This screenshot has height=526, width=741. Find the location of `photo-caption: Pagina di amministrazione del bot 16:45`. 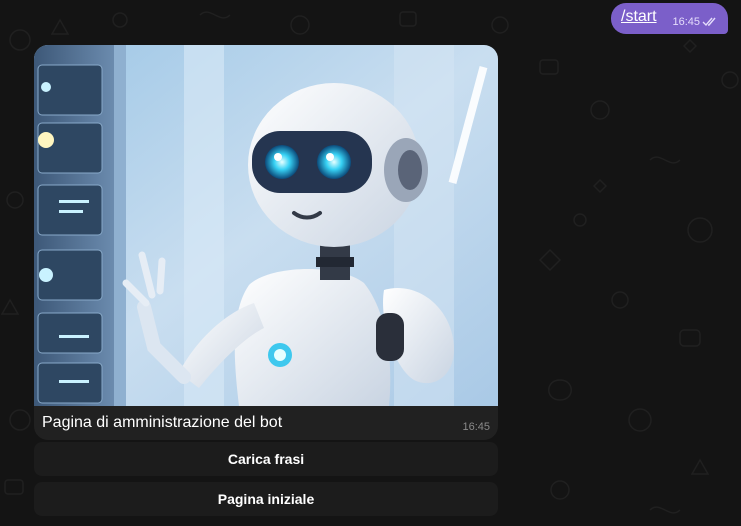

photo-caption: Pagina di amministrazione del bot 16:45 is located at coordinates (266, 423).